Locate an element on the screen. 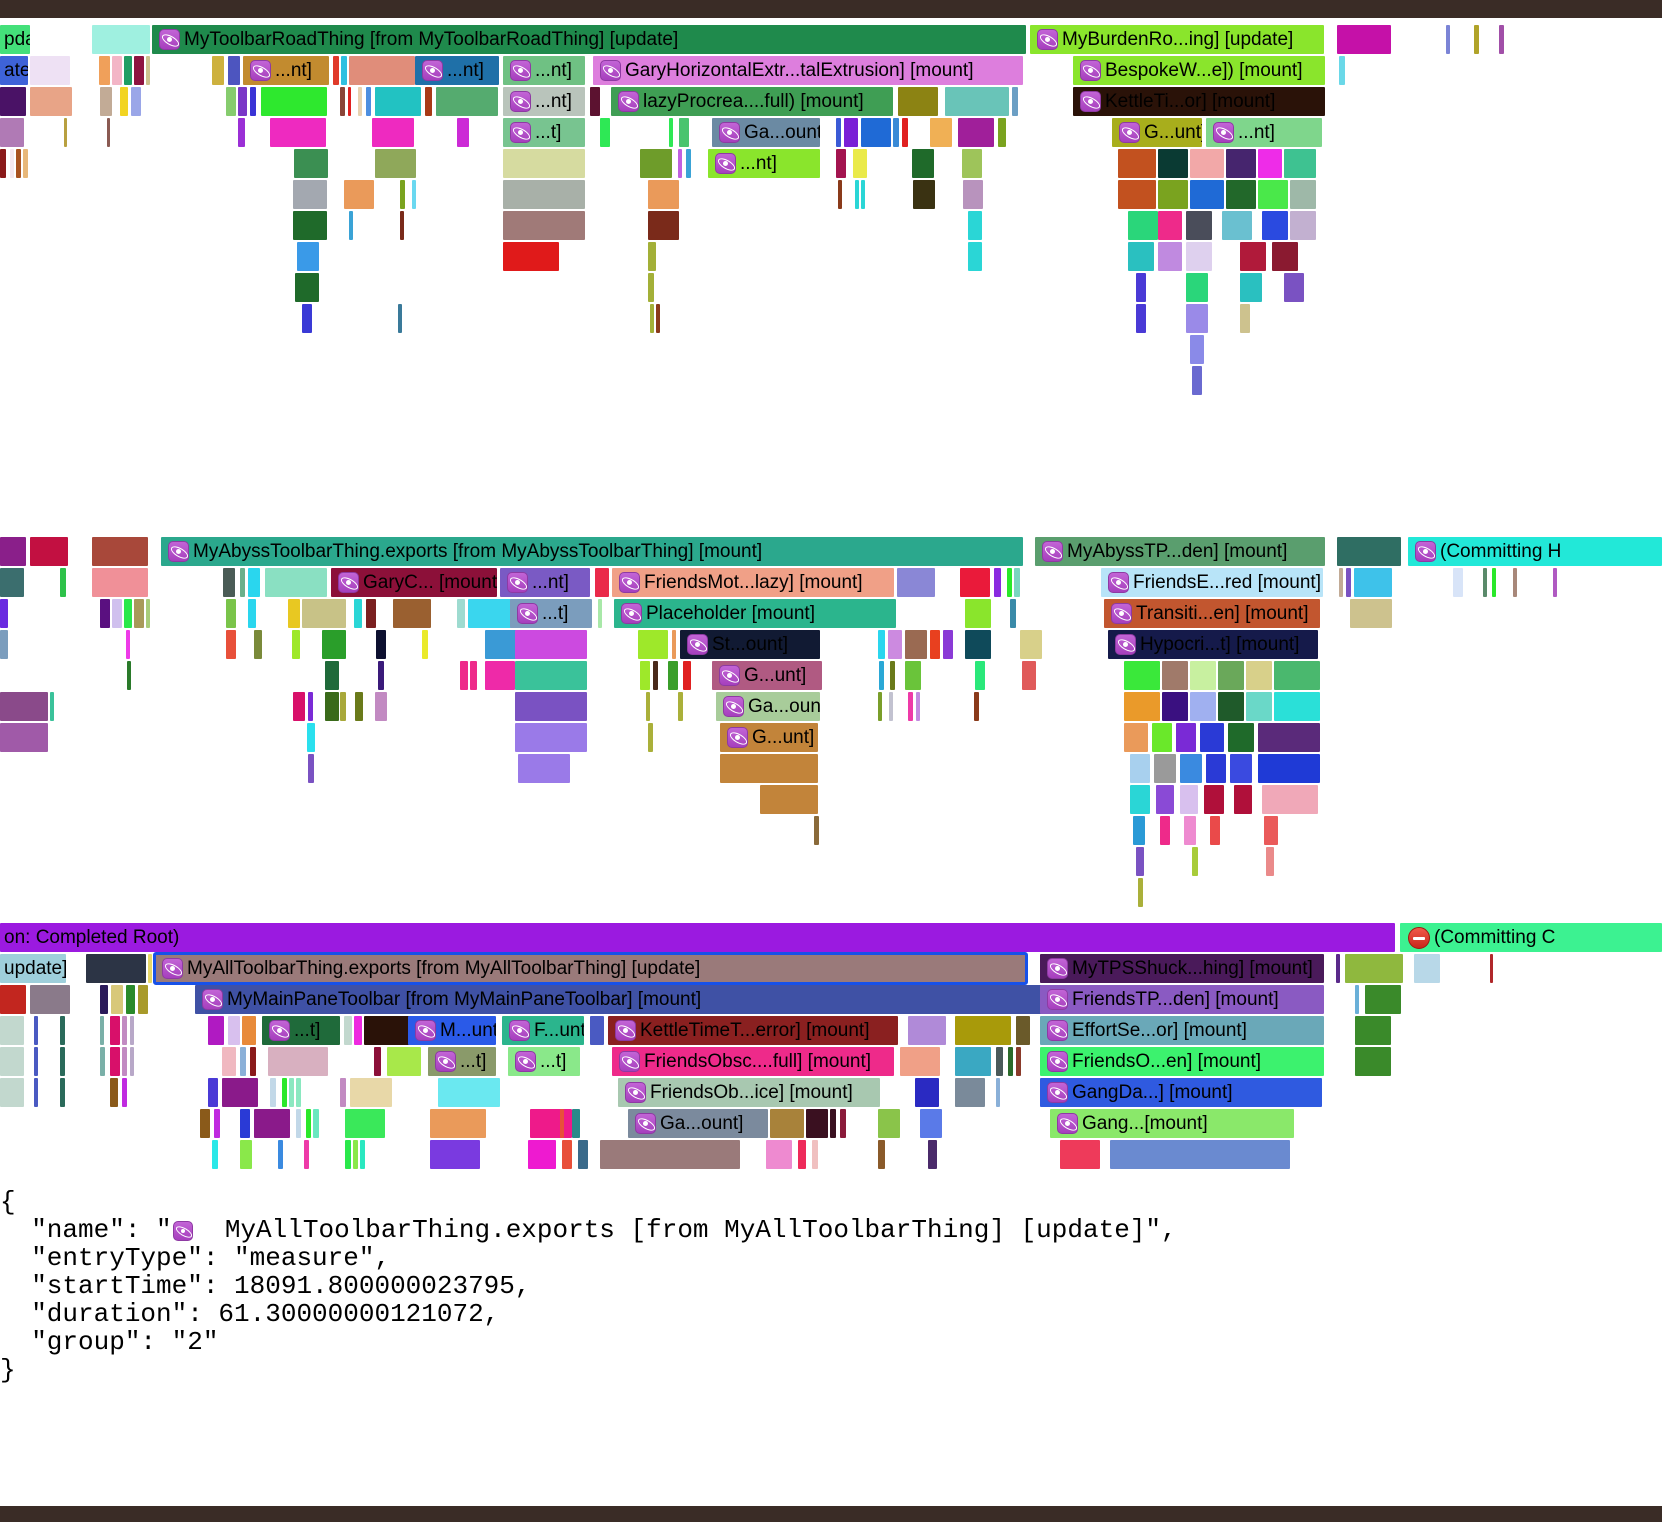  flamegraph-node-labeled: ...t] is located at coordinates (544, 1061).